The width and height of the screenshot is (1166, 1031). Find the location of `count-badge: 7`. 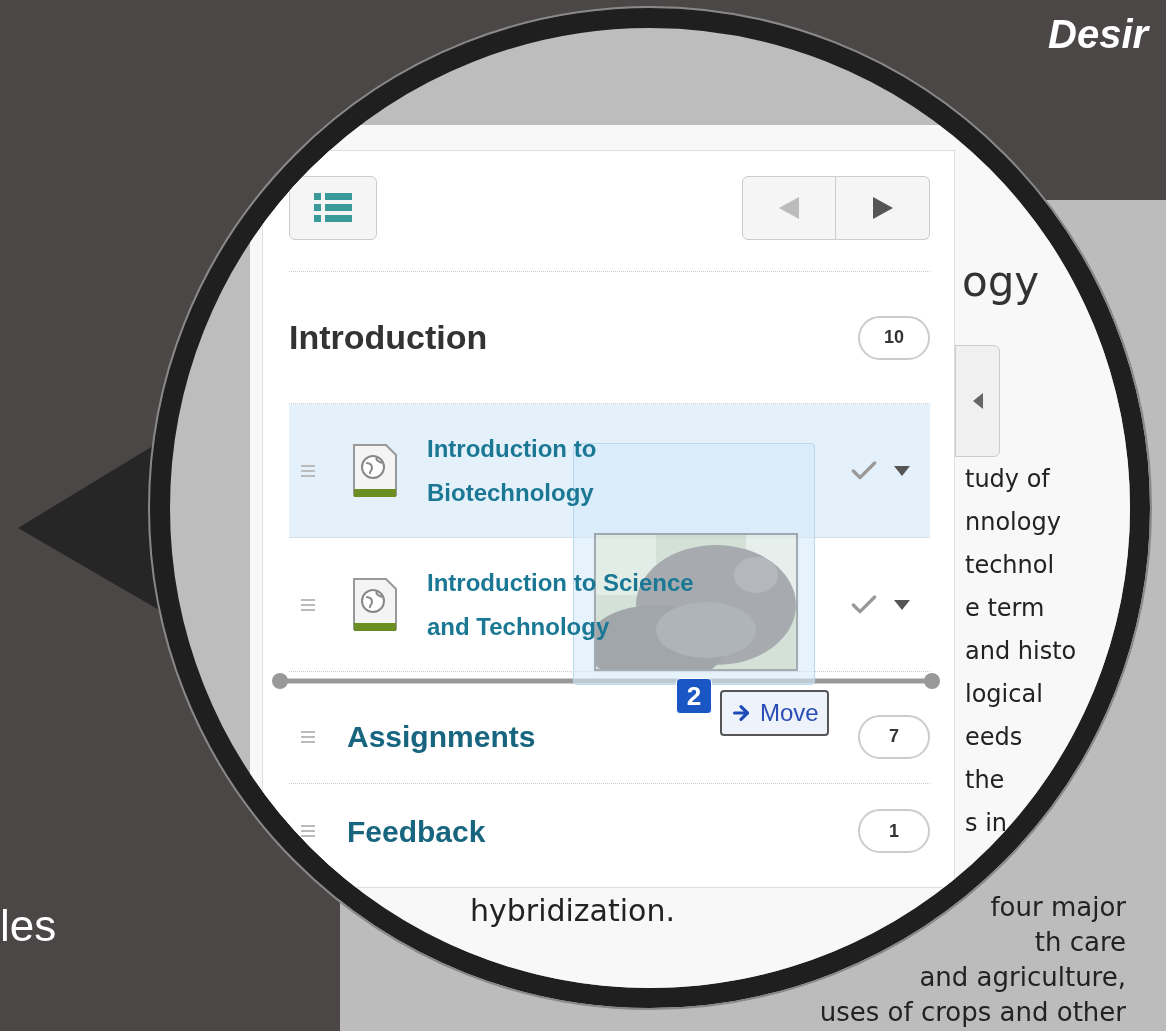

count-badge: 7 is located at coordinates (894, 736).